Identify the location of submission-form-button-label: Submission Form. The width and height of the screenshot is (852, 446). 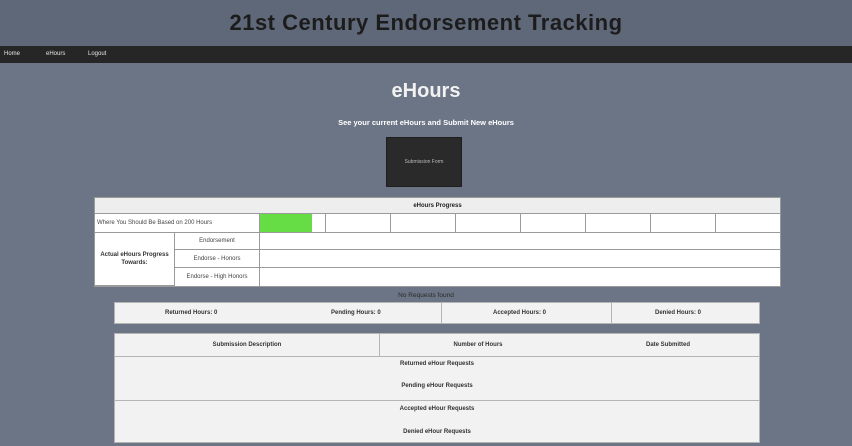
(424, 162).